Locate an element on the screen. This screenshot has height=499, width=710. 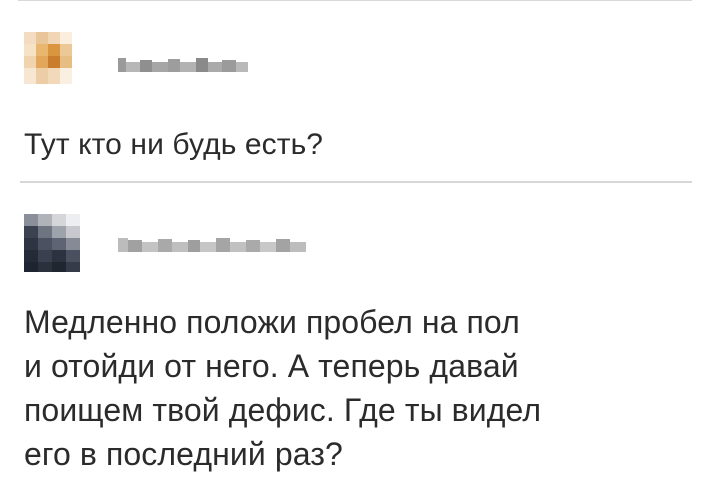
comment-line: Медленно положи пробел на пол is located at coordinates (272, 322).